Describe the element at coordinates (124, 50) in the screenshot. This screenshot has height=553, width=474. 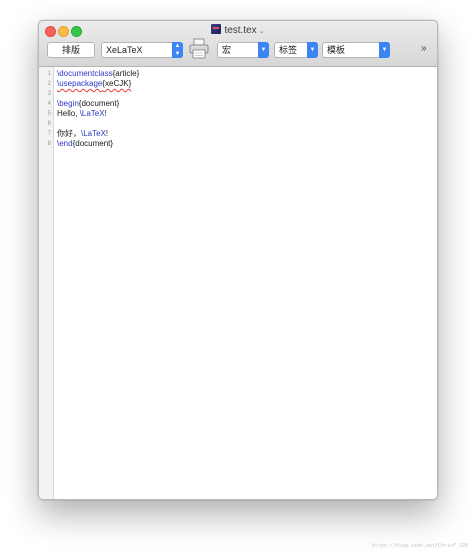
I see `engine-select-value: XeLaTeX` at that location.